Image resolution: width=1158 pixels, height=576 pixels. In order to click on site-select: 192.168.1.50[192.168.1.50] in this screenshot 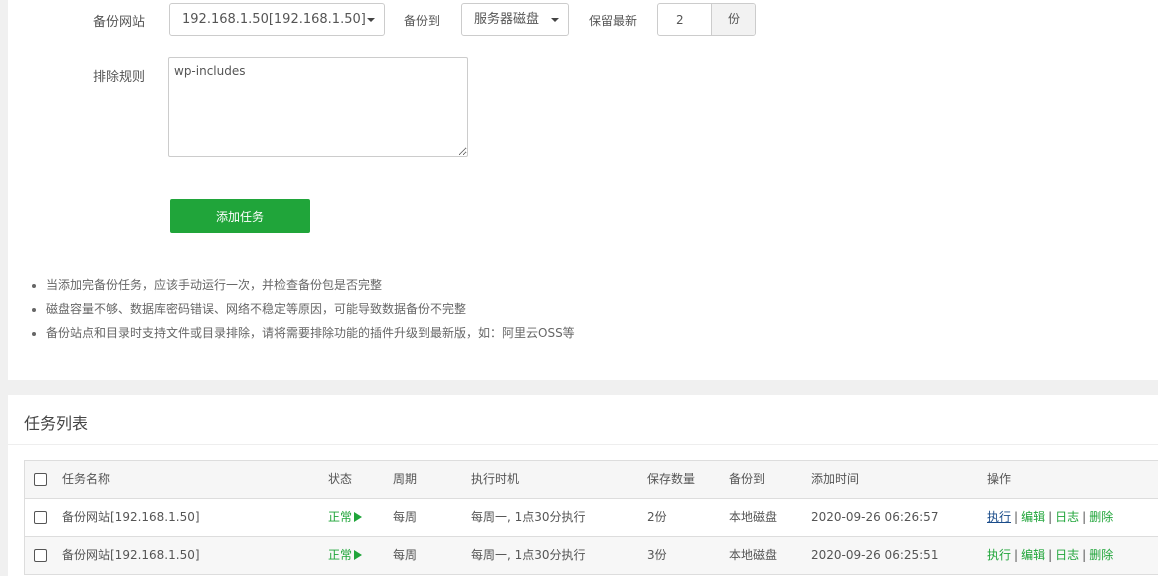, I will do `click(277, 19)`.